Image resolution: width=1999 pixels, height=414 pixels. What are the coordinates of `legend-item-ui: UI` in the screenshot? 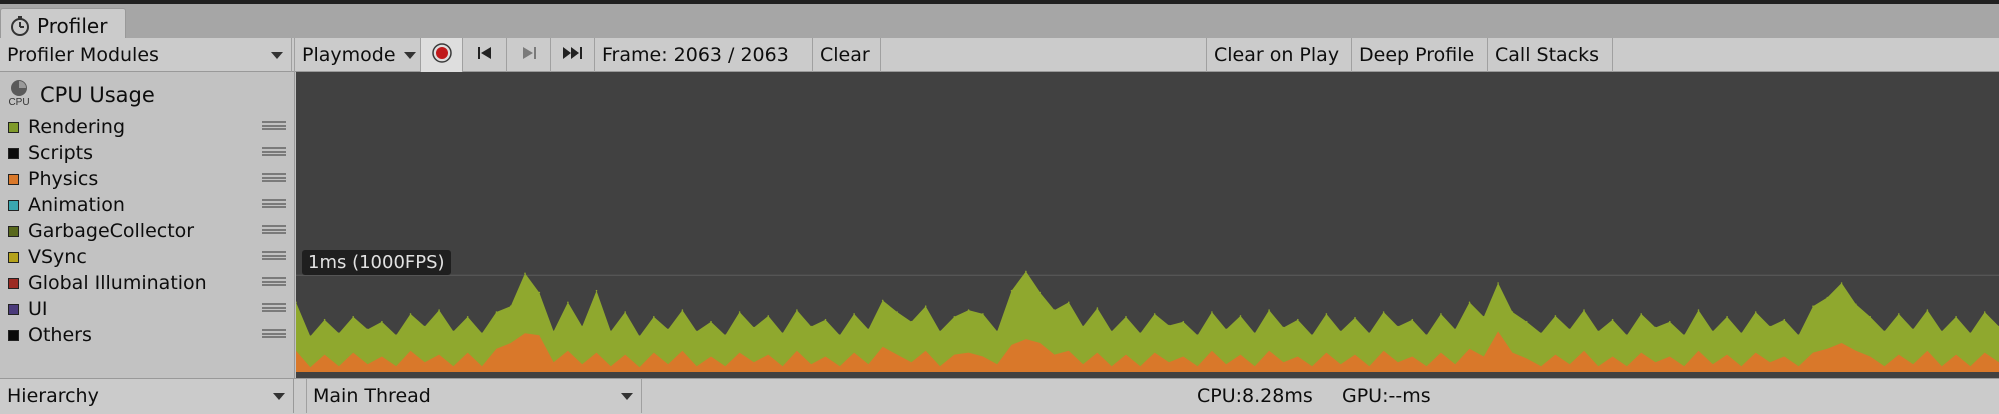 It's located at (148, 309).